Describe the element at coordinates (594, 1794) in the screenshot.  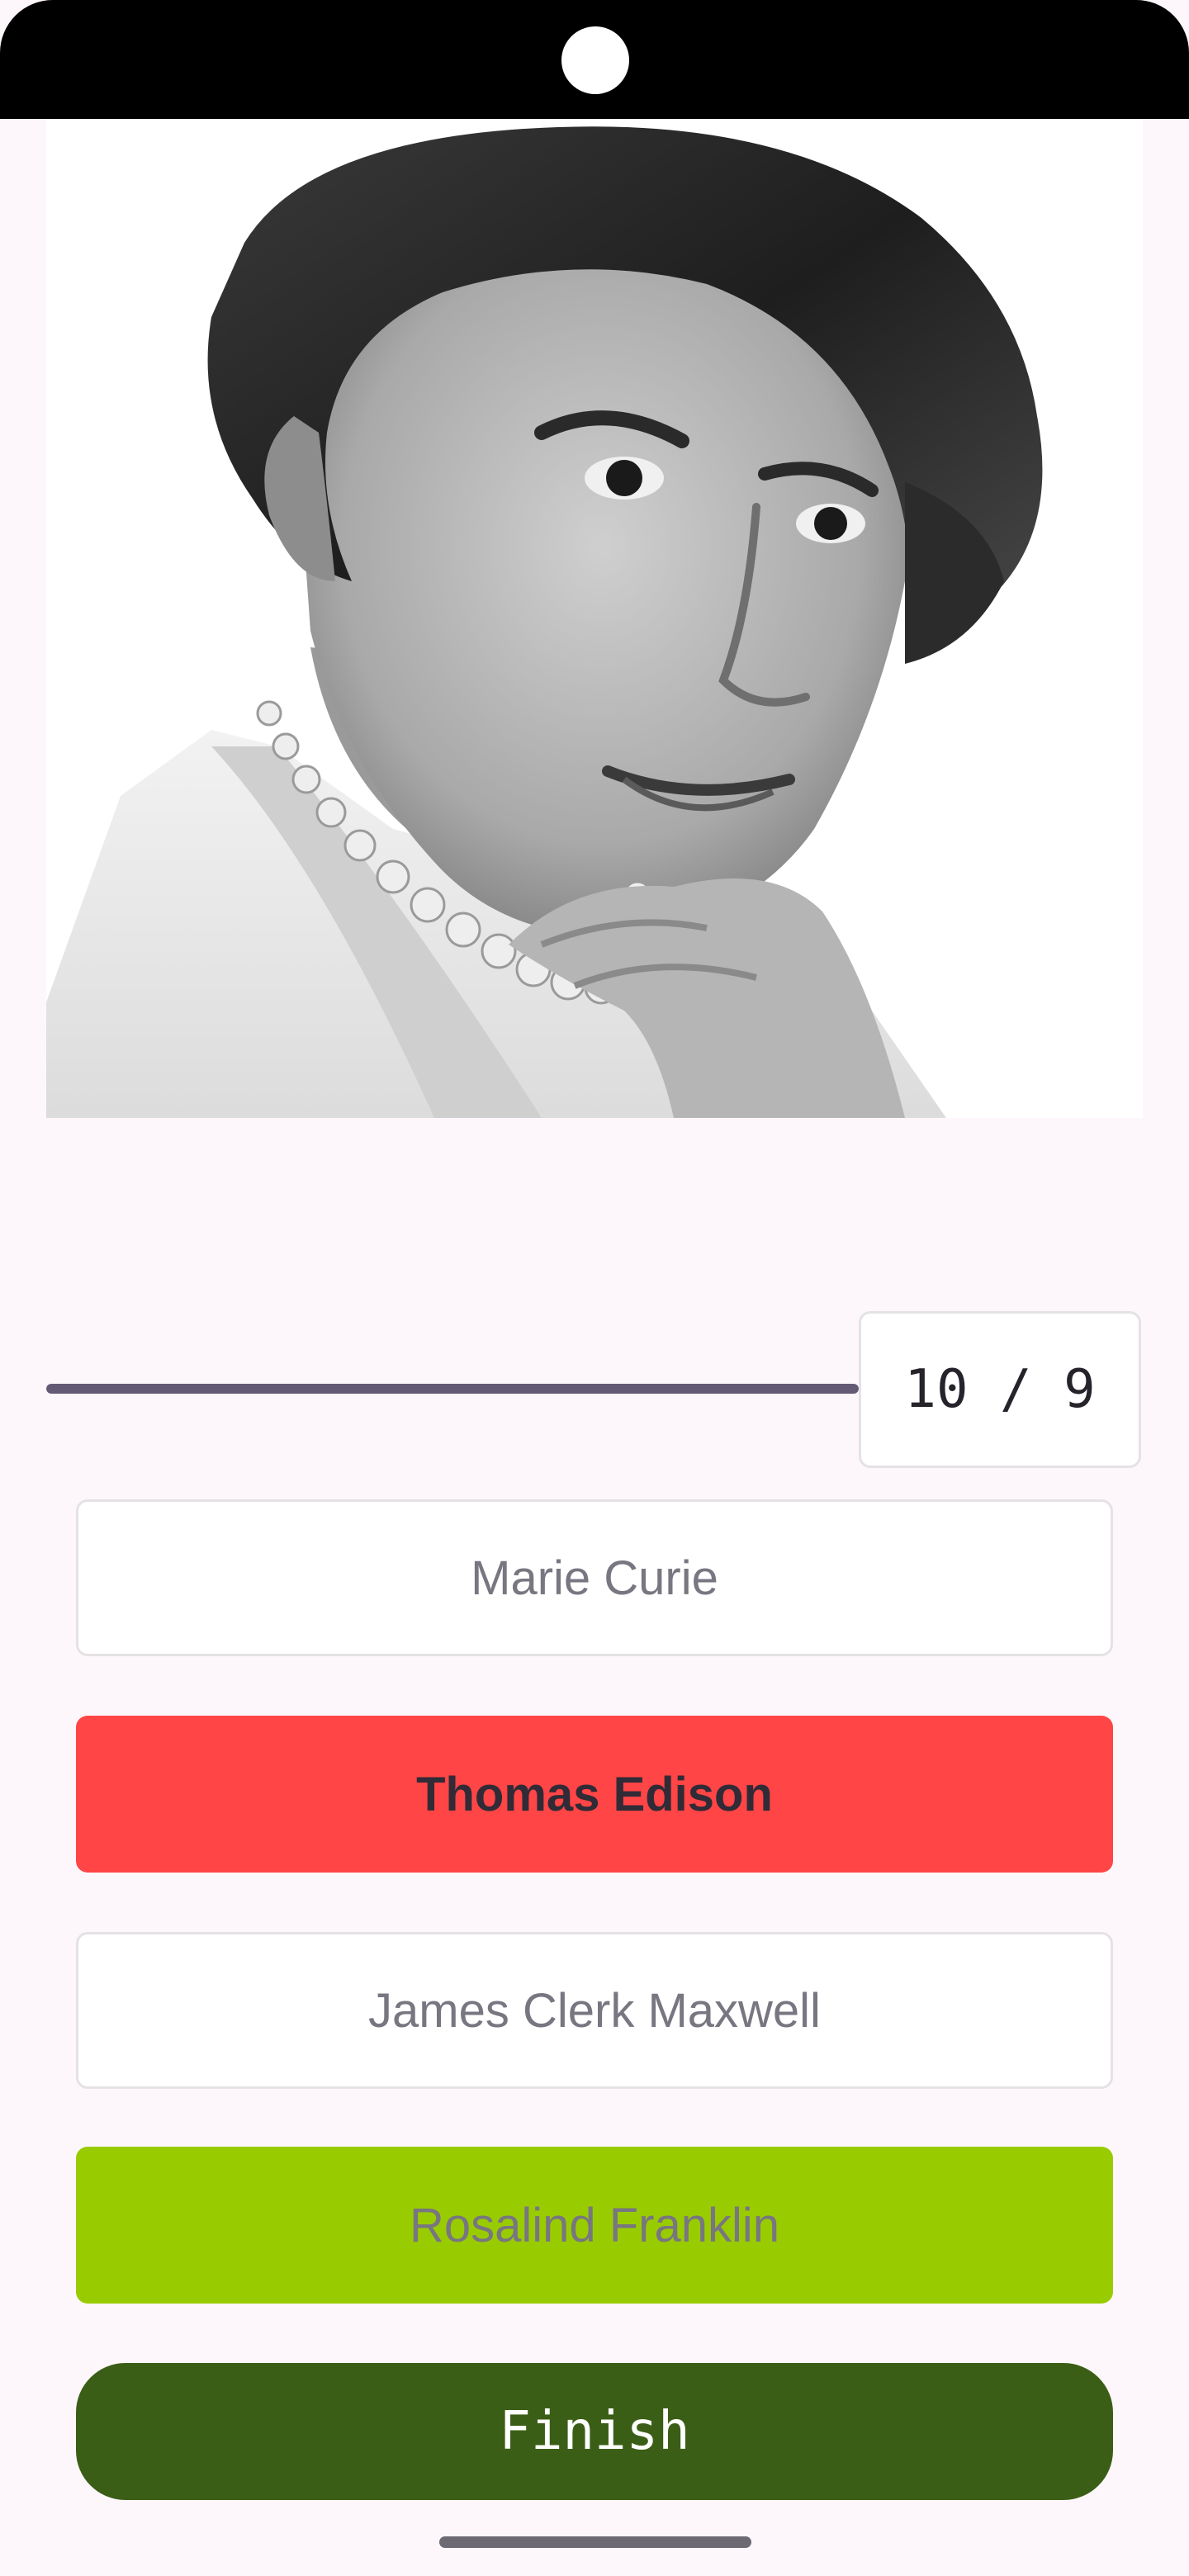
I see `answer-option-2: Thomas Edison` at that location.